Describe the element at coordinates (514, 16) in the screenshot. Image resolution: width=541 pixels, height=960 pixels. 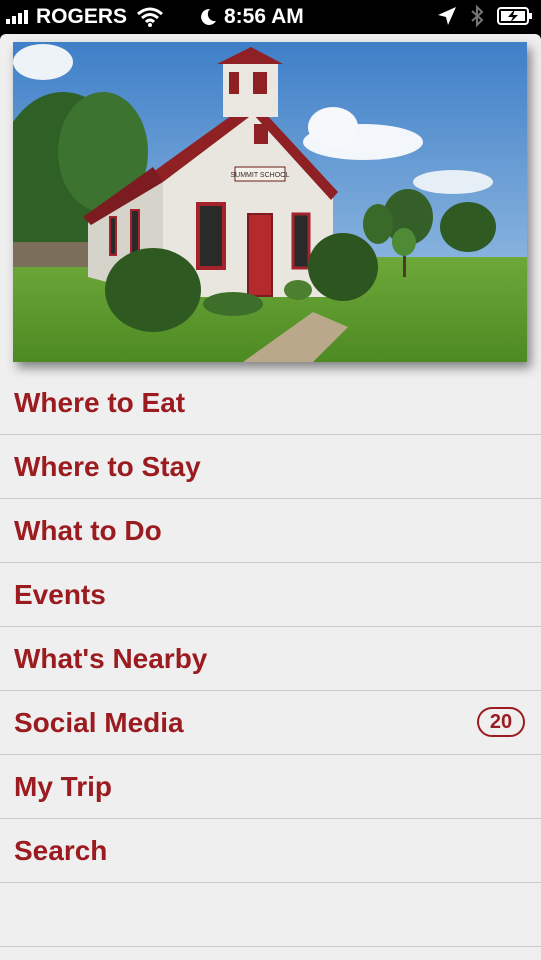
I see `battery-charging-icon` at that location.